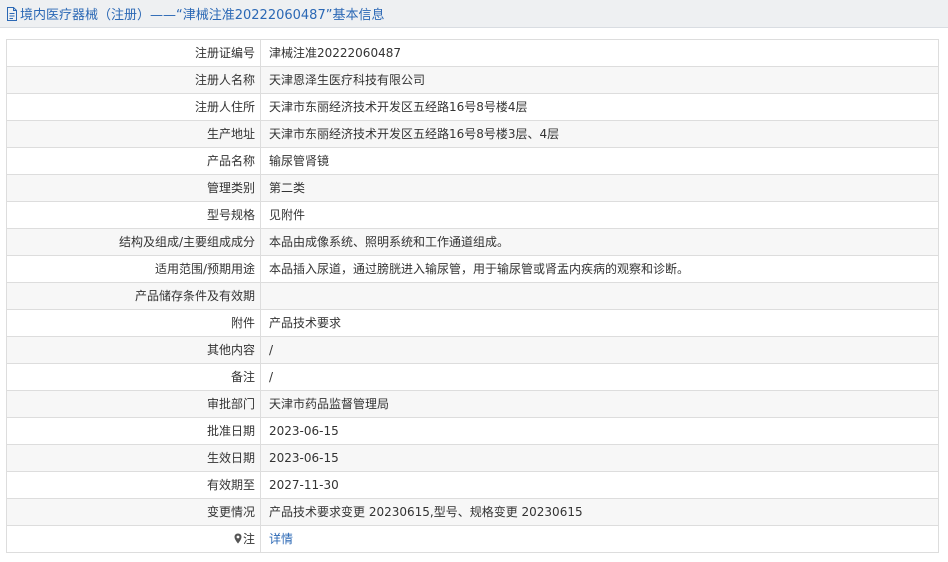 The image size is (948, 562). What do you see at coordinates (202, 15) in the screenshot?
I see `page-title: 境内医疗器械（注册）——“津械注准20222060487”基本信息` at bounding box center [202, 15].